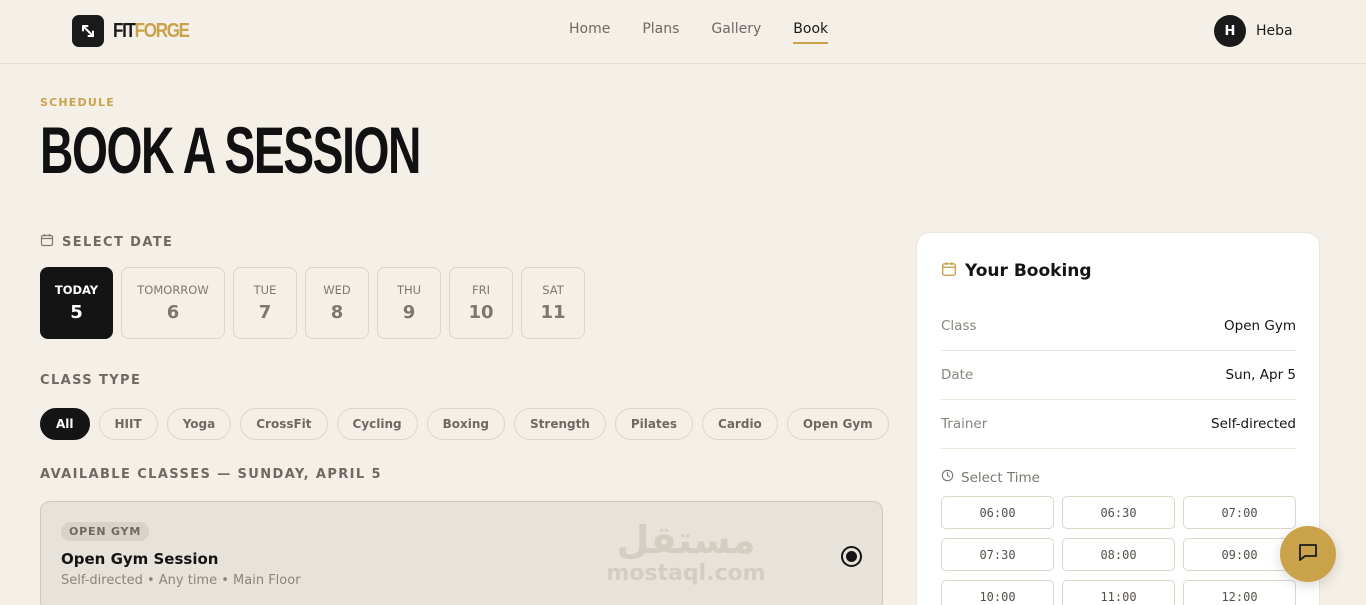 This screenshot has width=1366, height=605. What do you see at coordinates (810, 32) in the screenshot?
I see `nav-book: Book` at bounding box center [810, 32].